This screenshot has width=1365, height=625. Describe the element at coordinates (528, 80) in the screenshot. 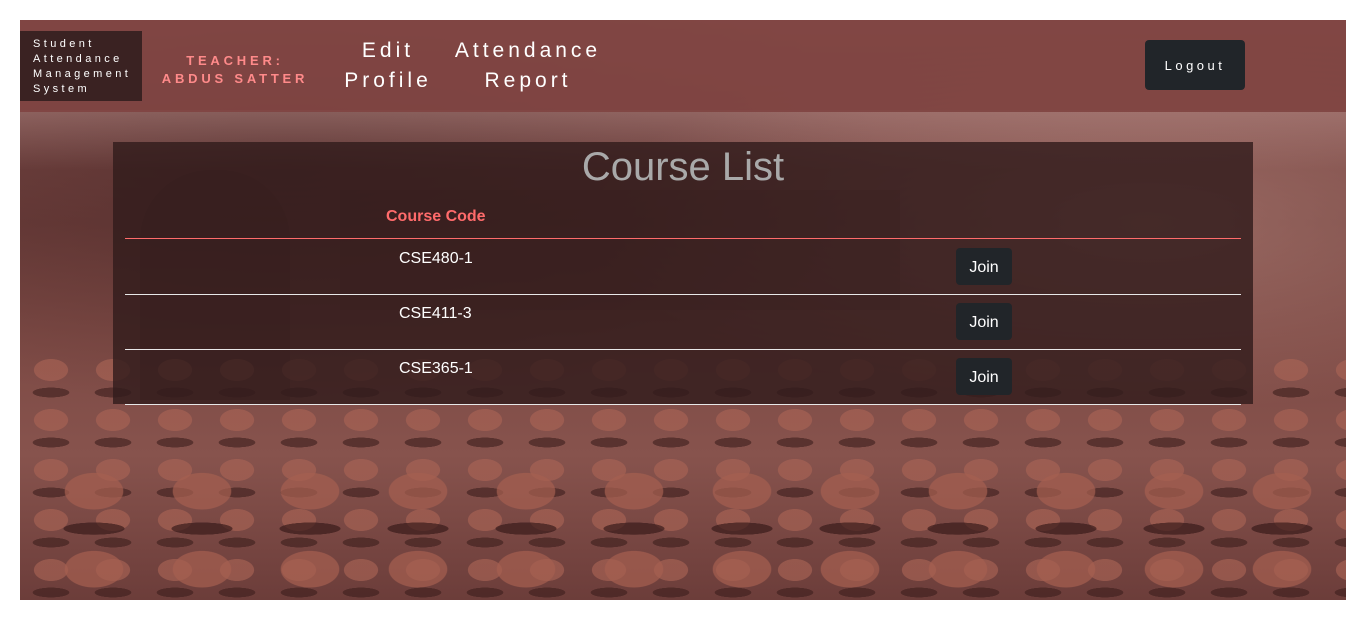

I see `nav-attendance-report-line2: Report` at that location.